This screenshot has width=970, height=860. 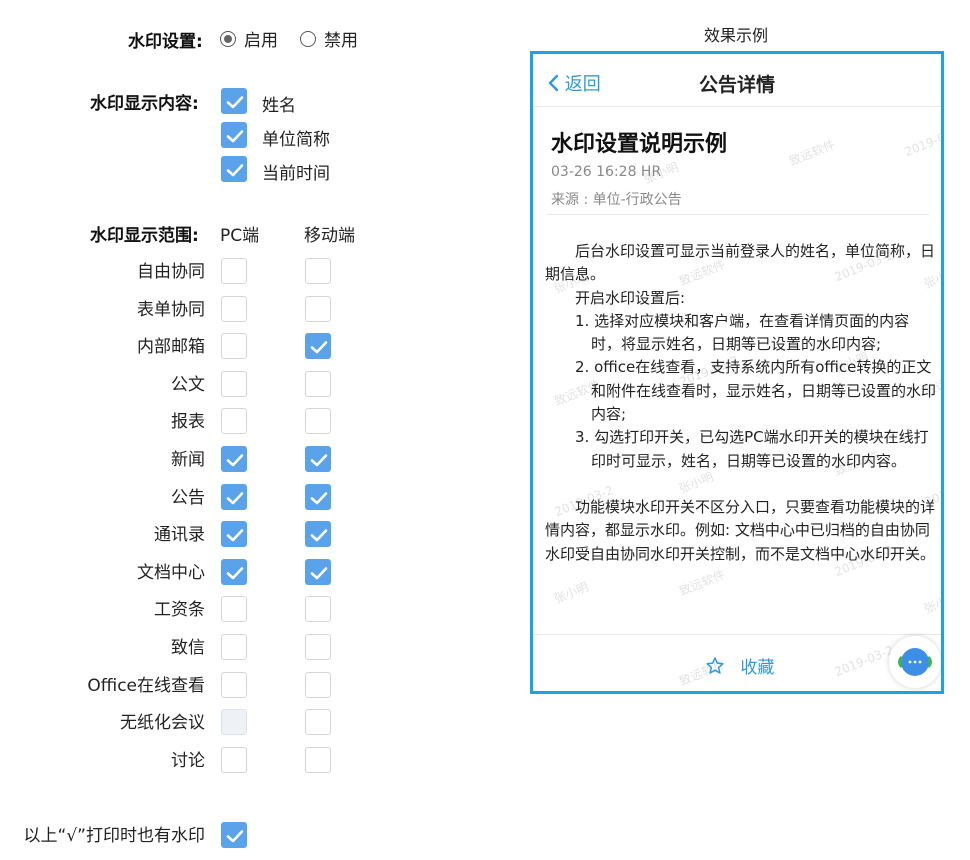 I want to click on scope-row-label: 新闻, so click(x=188, y=460).